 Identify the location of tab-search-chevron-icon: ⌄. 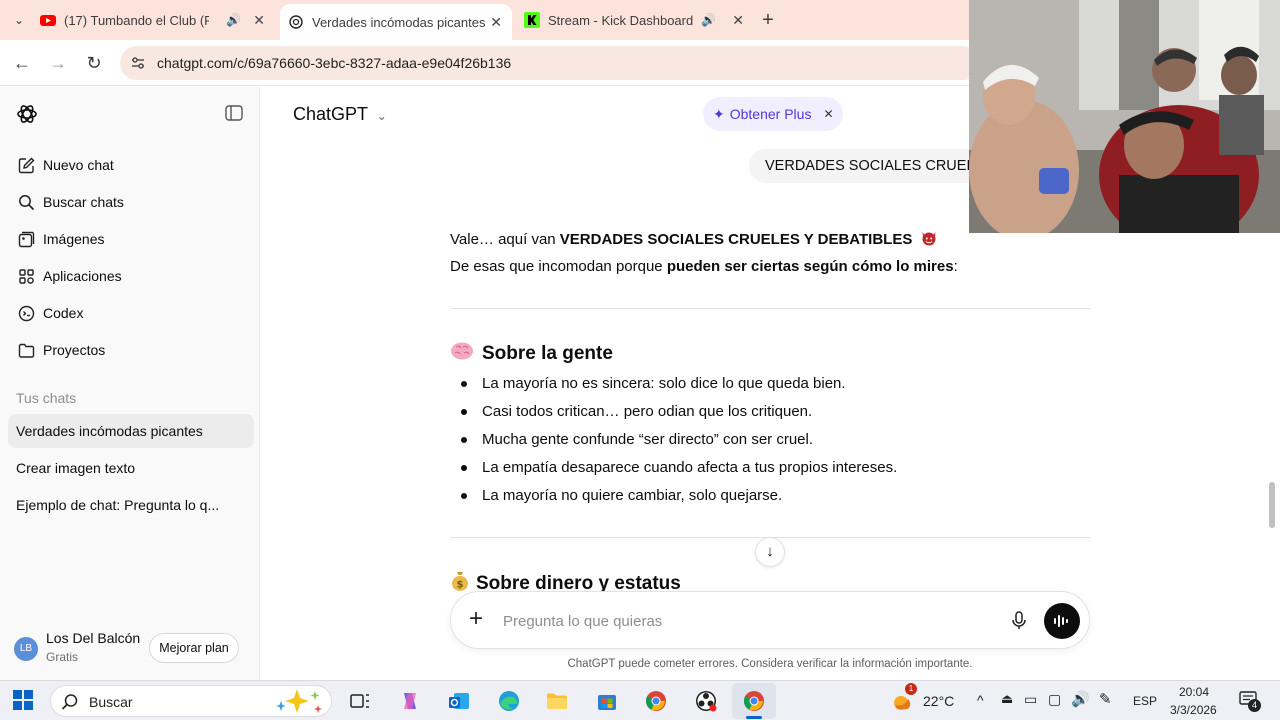
(19, 20).